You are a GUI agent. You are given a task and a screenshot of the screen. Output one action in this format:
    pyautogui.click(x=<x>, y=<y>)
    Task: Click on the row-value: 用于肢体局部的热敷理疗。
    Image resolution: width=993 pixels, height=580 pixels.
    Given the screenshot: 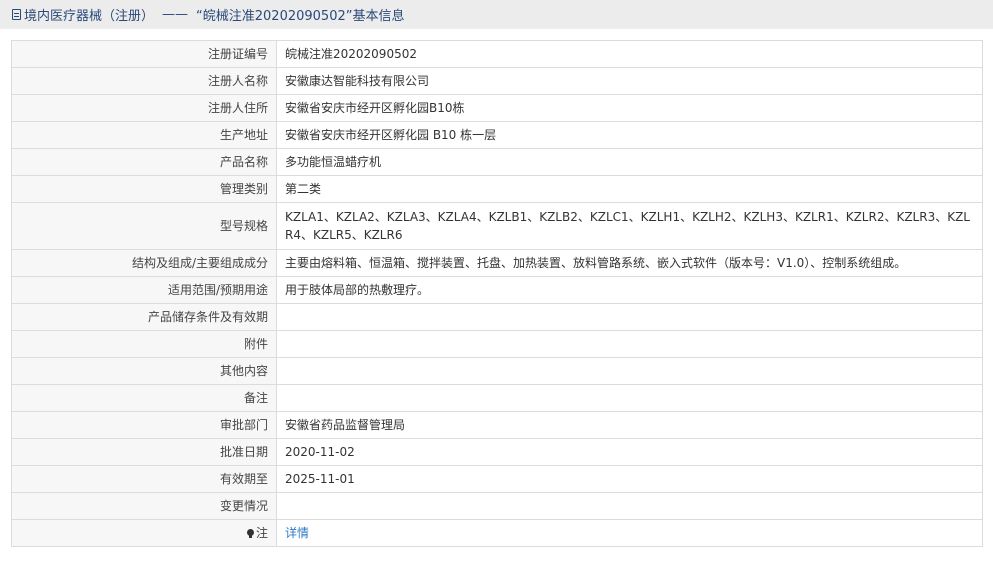 What is the action you would take?
    pyautogui.click(x=629, y=290)
    